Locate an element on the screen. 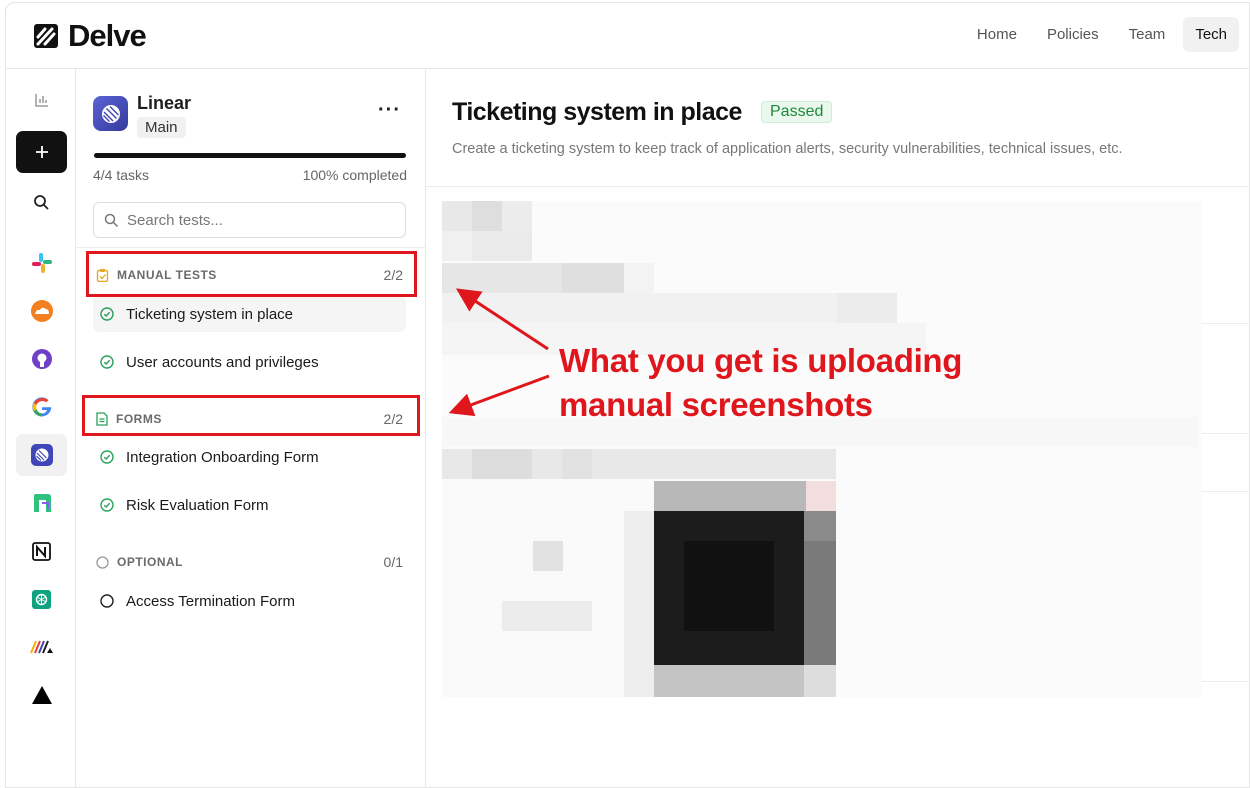 The height and width of the screenshot is (788, 1250). add-button is located at coordinates (41, 152).